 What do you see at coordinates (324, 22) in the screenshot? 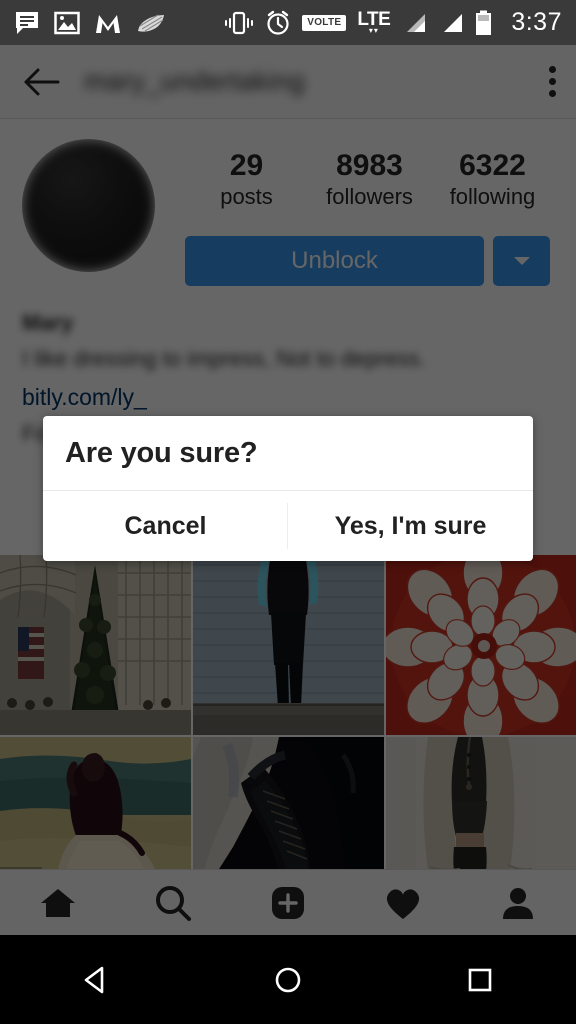
I see `volte-badge: VOLTE` at bounding box center [324, 22].